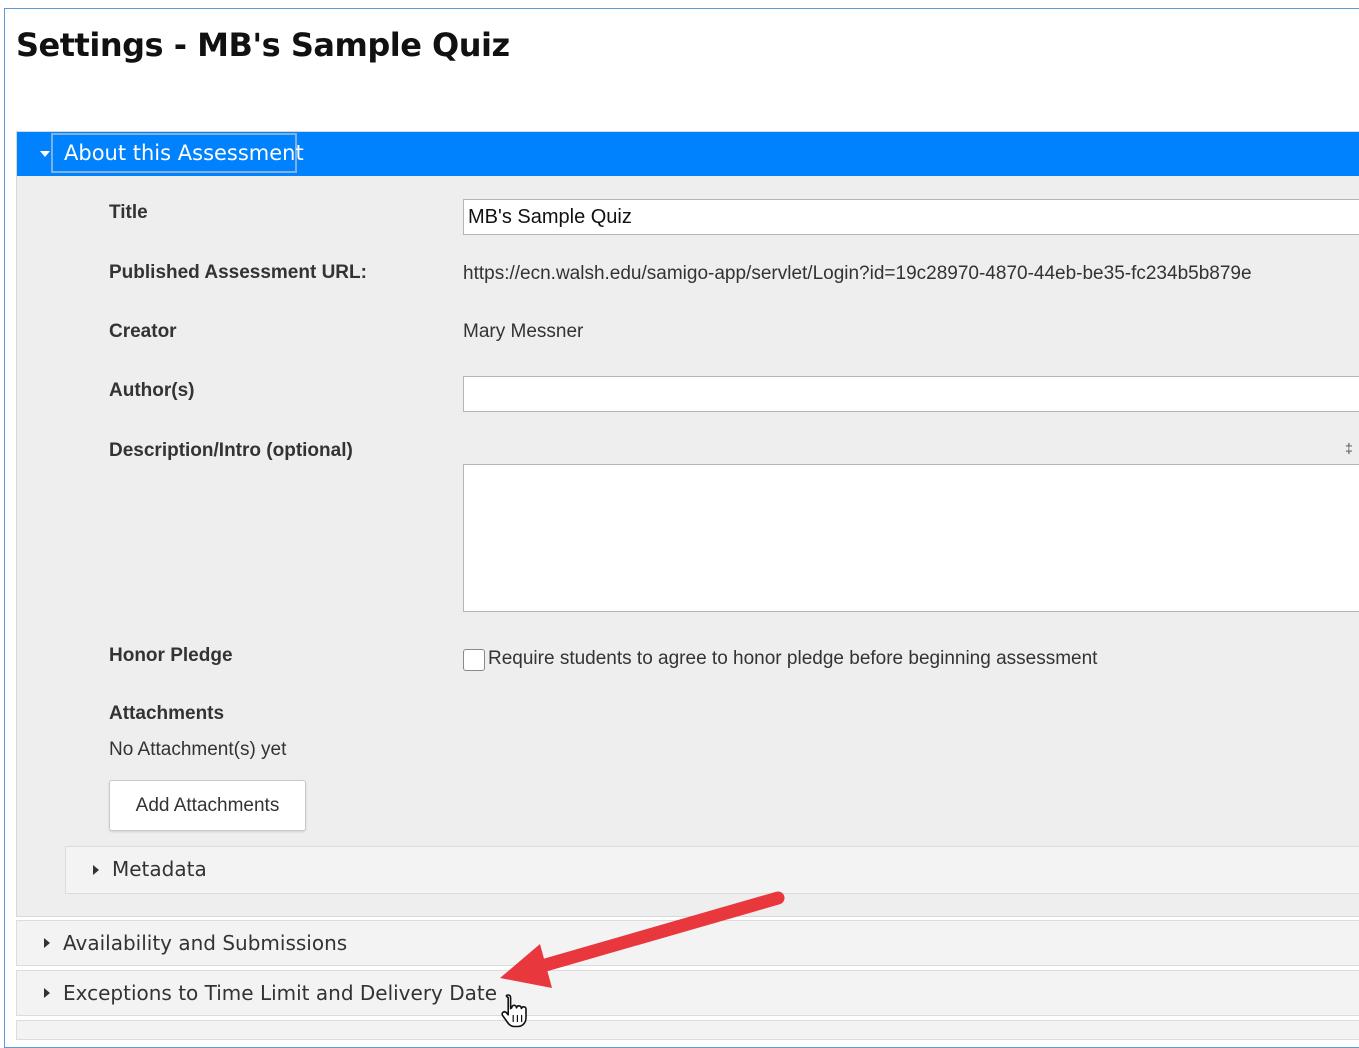  Describe the element at coordinates (687, 1030) in the screenshot. I see `next-section-edge` at that location.